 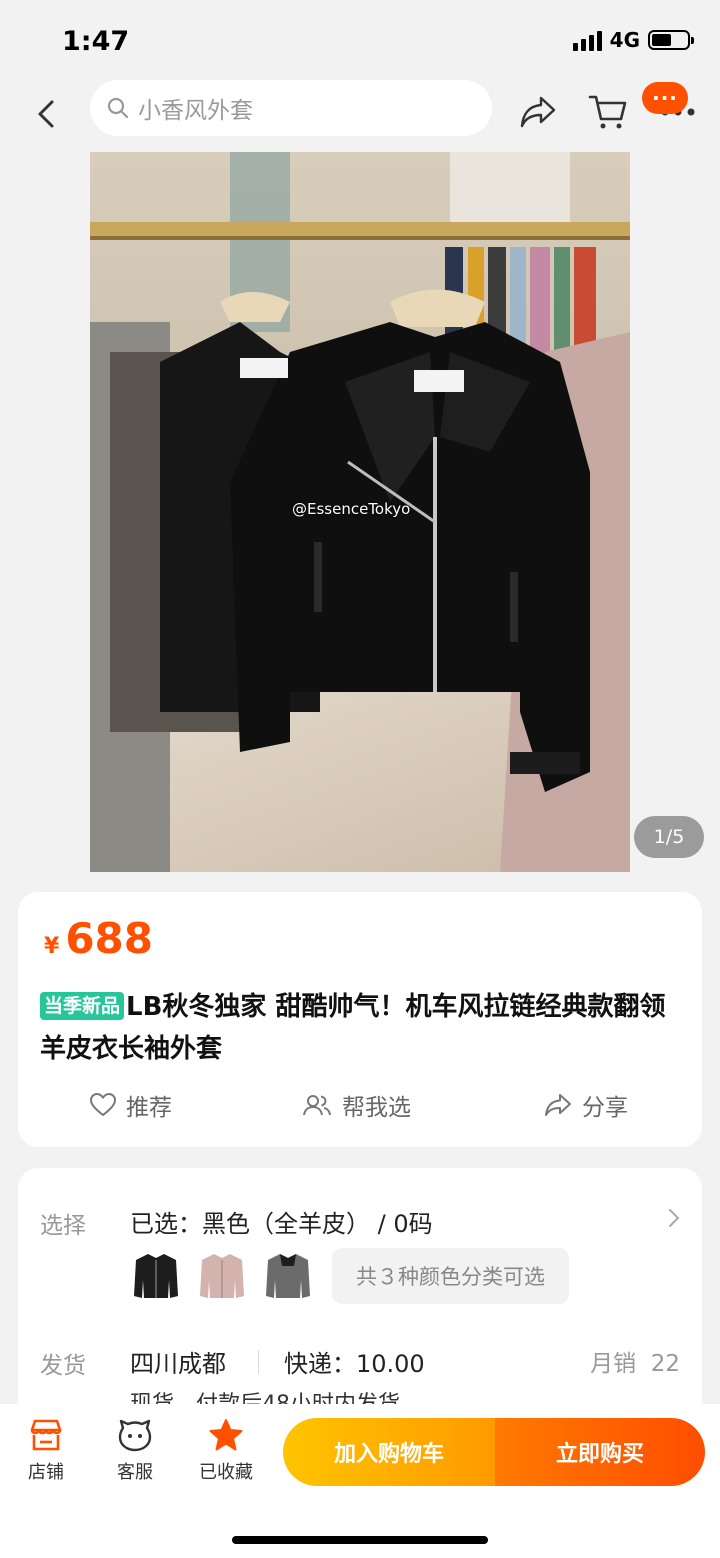 I want to click on share-icon, so click(x=558, y=1105).